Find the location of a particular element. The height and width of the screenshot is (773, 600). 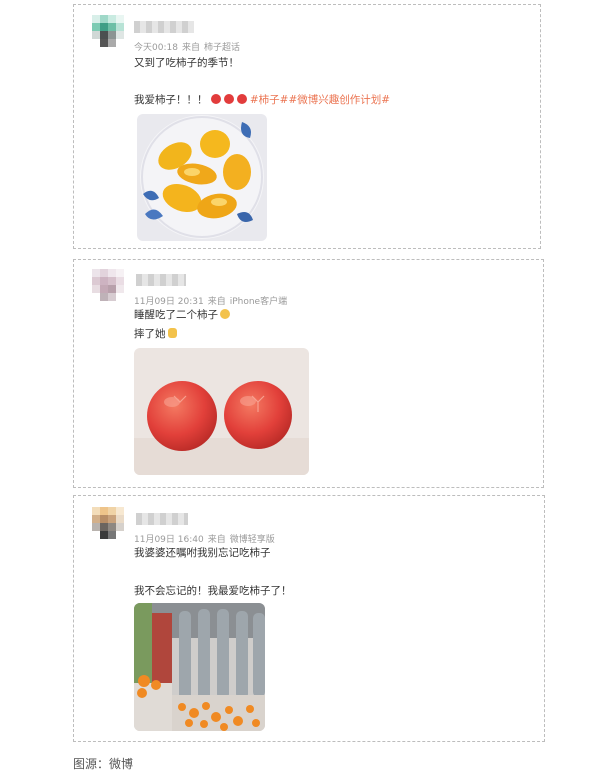

post-text-line1: 我婆婆还嘱咐我别忘记吃柿子 is located at coordinates (202, 553).